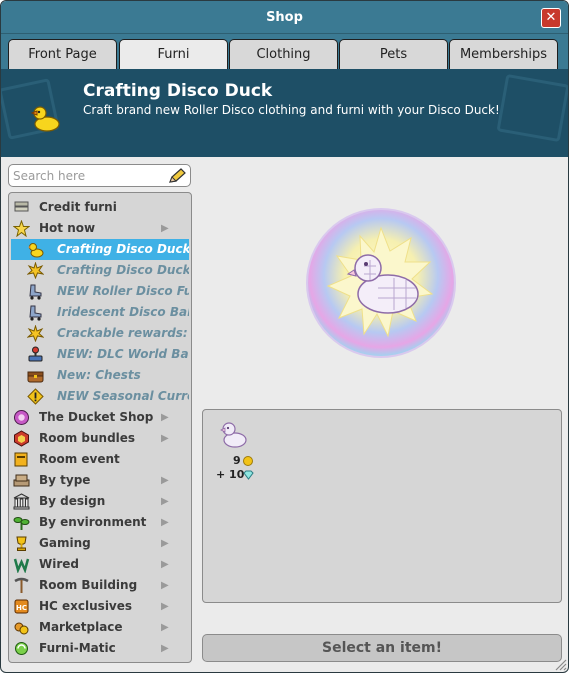 Image resolution: width=569 pixels, height=673 pixels. What do you see at coordinates (88, 175) in the screenshot?
I see `search-input` at bounding box center [88, 175].